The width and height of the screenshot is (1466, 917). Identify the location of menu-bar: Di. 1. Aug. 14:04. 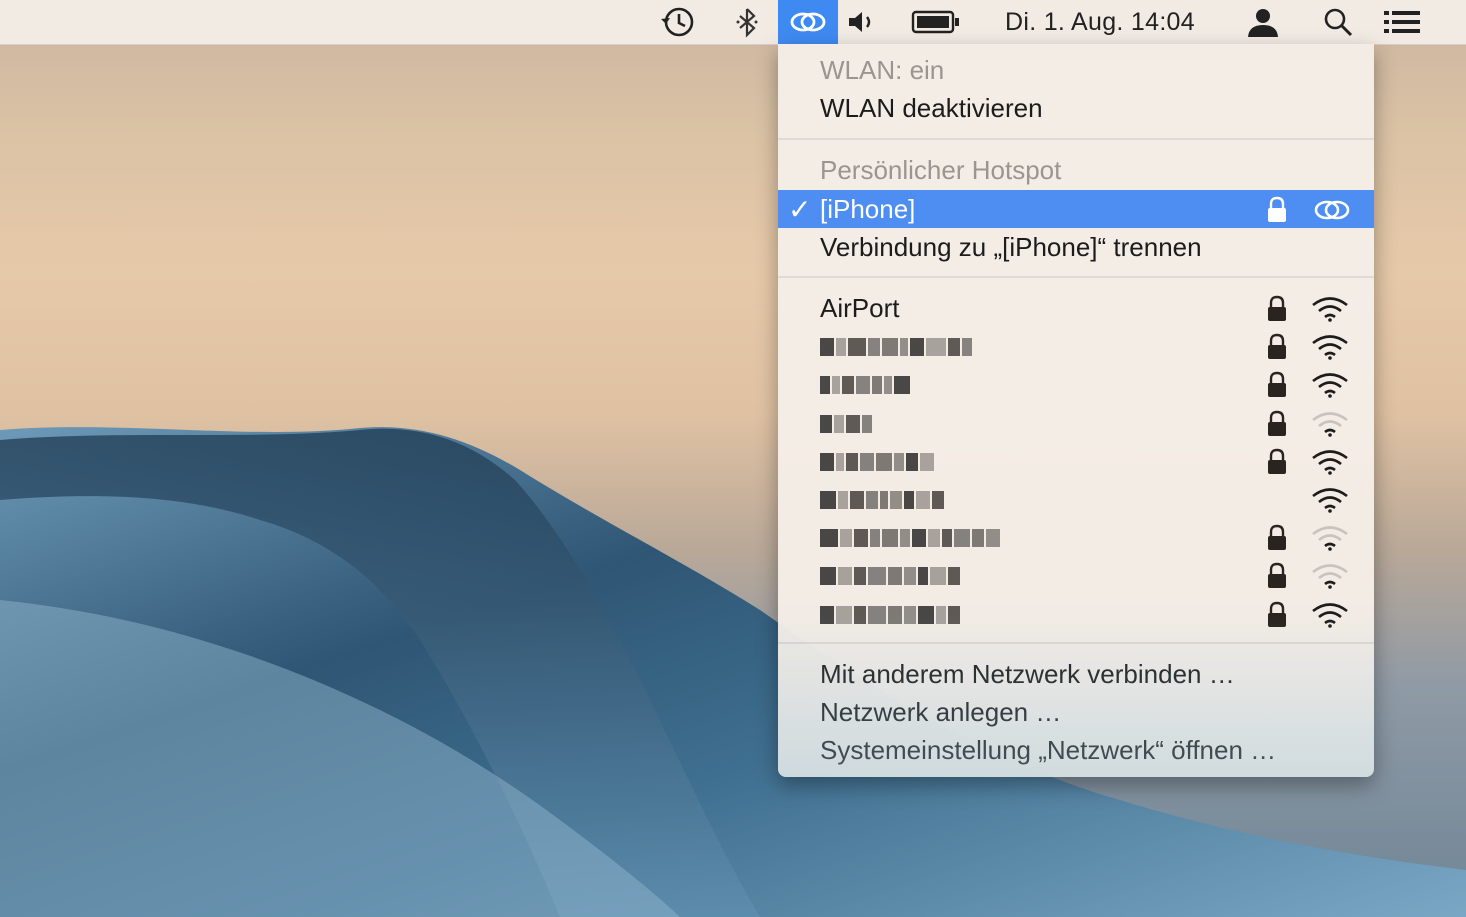
(733, 22).